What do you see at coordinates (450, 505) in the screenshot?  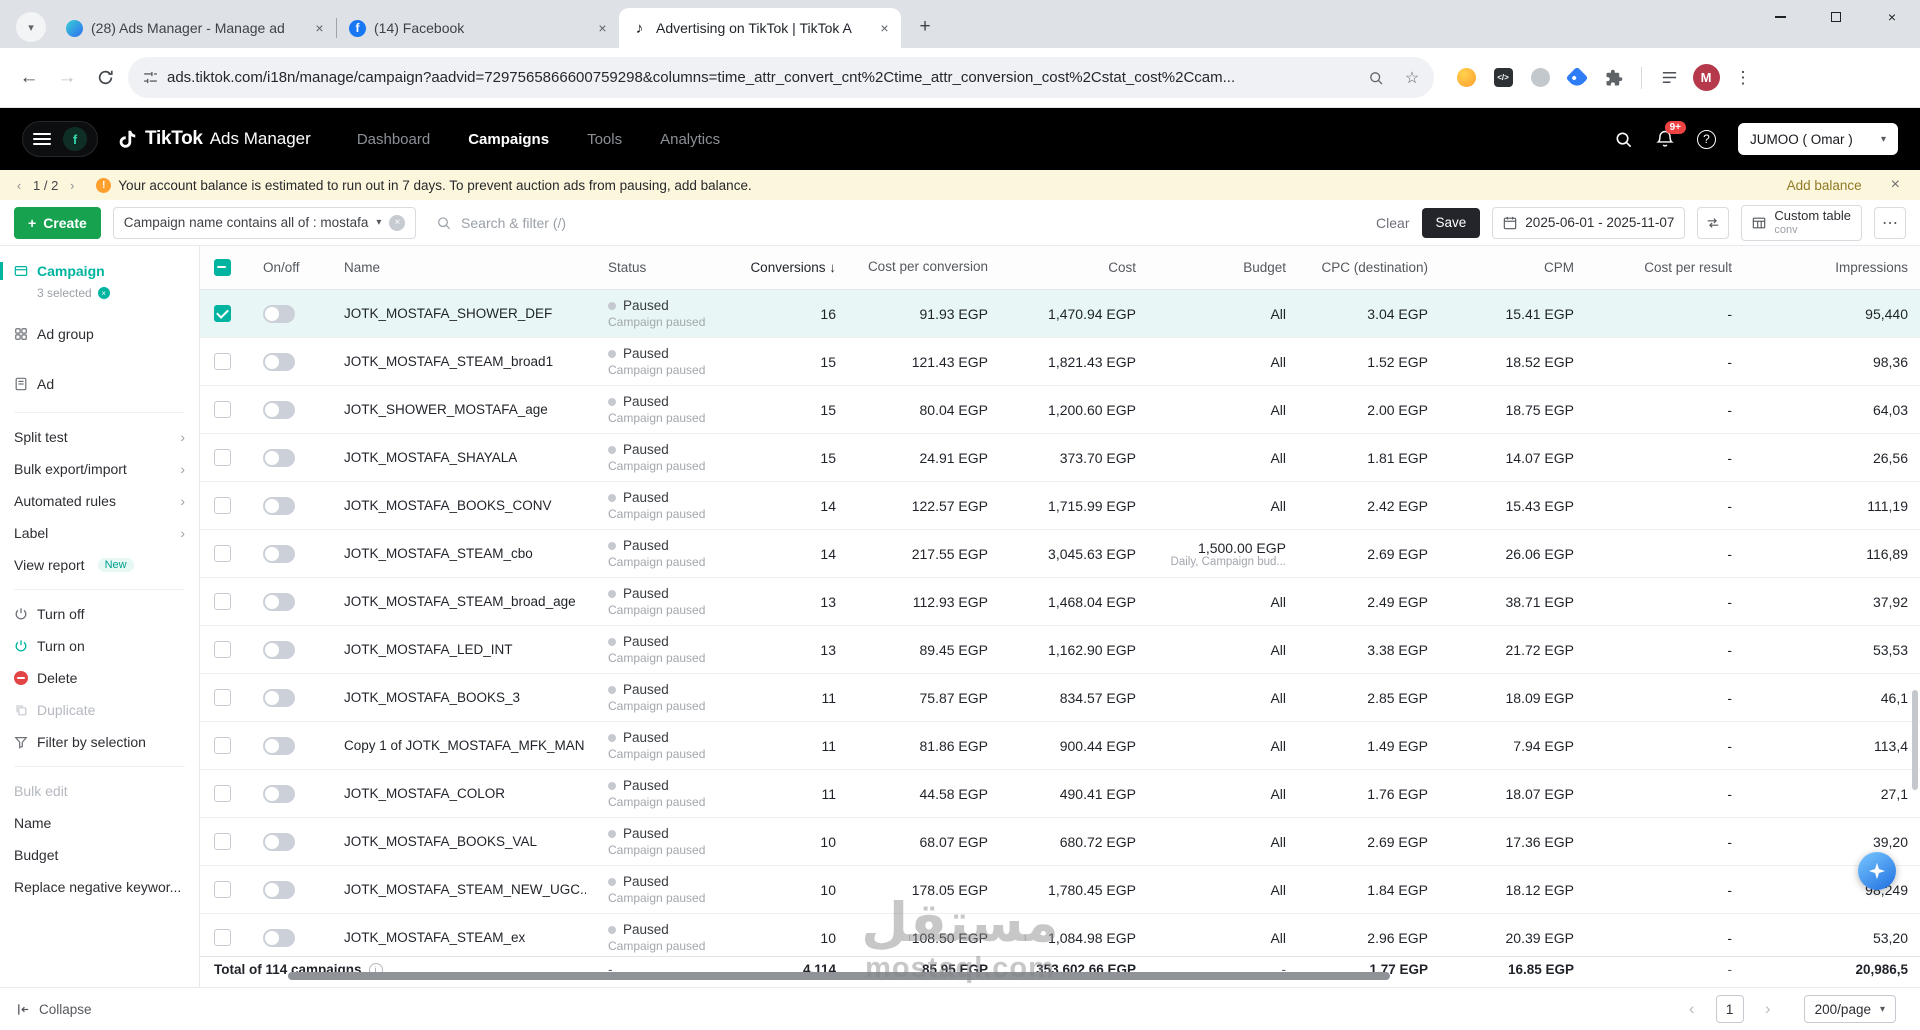 I see `campaign-name-link: JOTK_MOSTAFA_BOOKS_CONV` at bounding box center [450, 505].